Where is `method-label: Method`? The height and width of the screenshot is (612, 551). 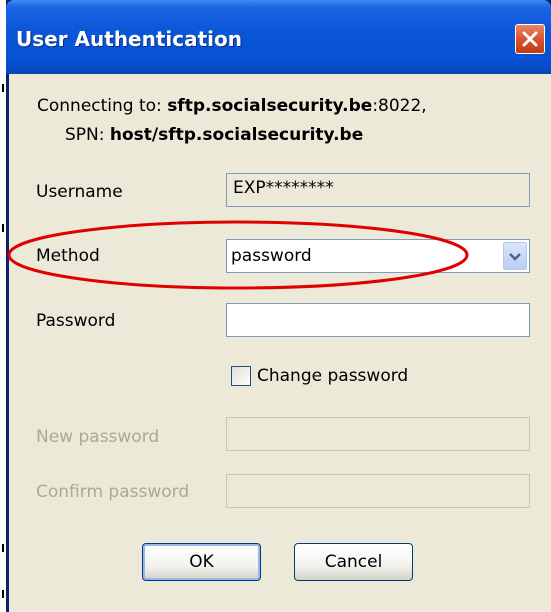
method-label: Method is located at coordinates (68, 256).